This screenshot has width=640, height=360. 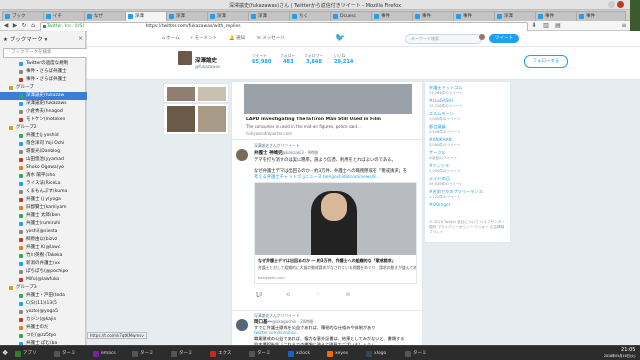 I want to click on stat-value: 29,214, so click(x=343, y=62).